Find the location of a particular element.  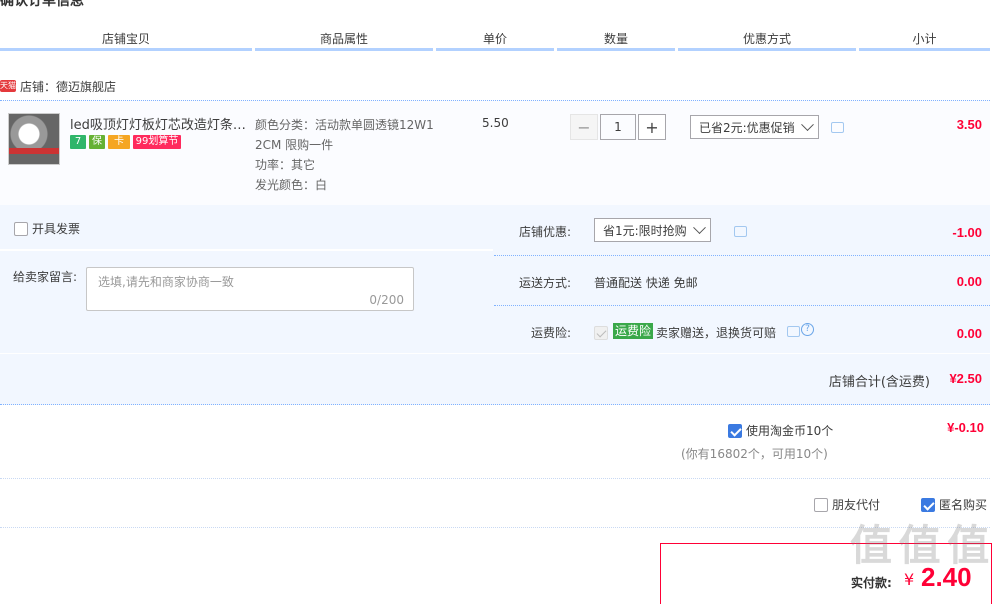

item-discount-select: 已省2元:优惠促销 is located at coordinates (754, 127).